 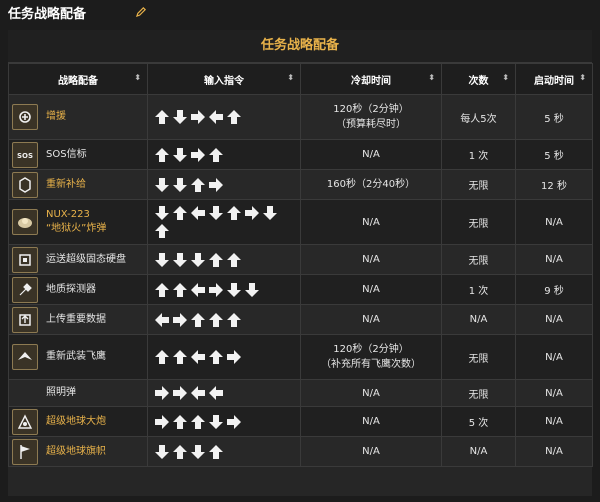 I want to click on uses-cell: 5 次, so click(x=479, y=422).